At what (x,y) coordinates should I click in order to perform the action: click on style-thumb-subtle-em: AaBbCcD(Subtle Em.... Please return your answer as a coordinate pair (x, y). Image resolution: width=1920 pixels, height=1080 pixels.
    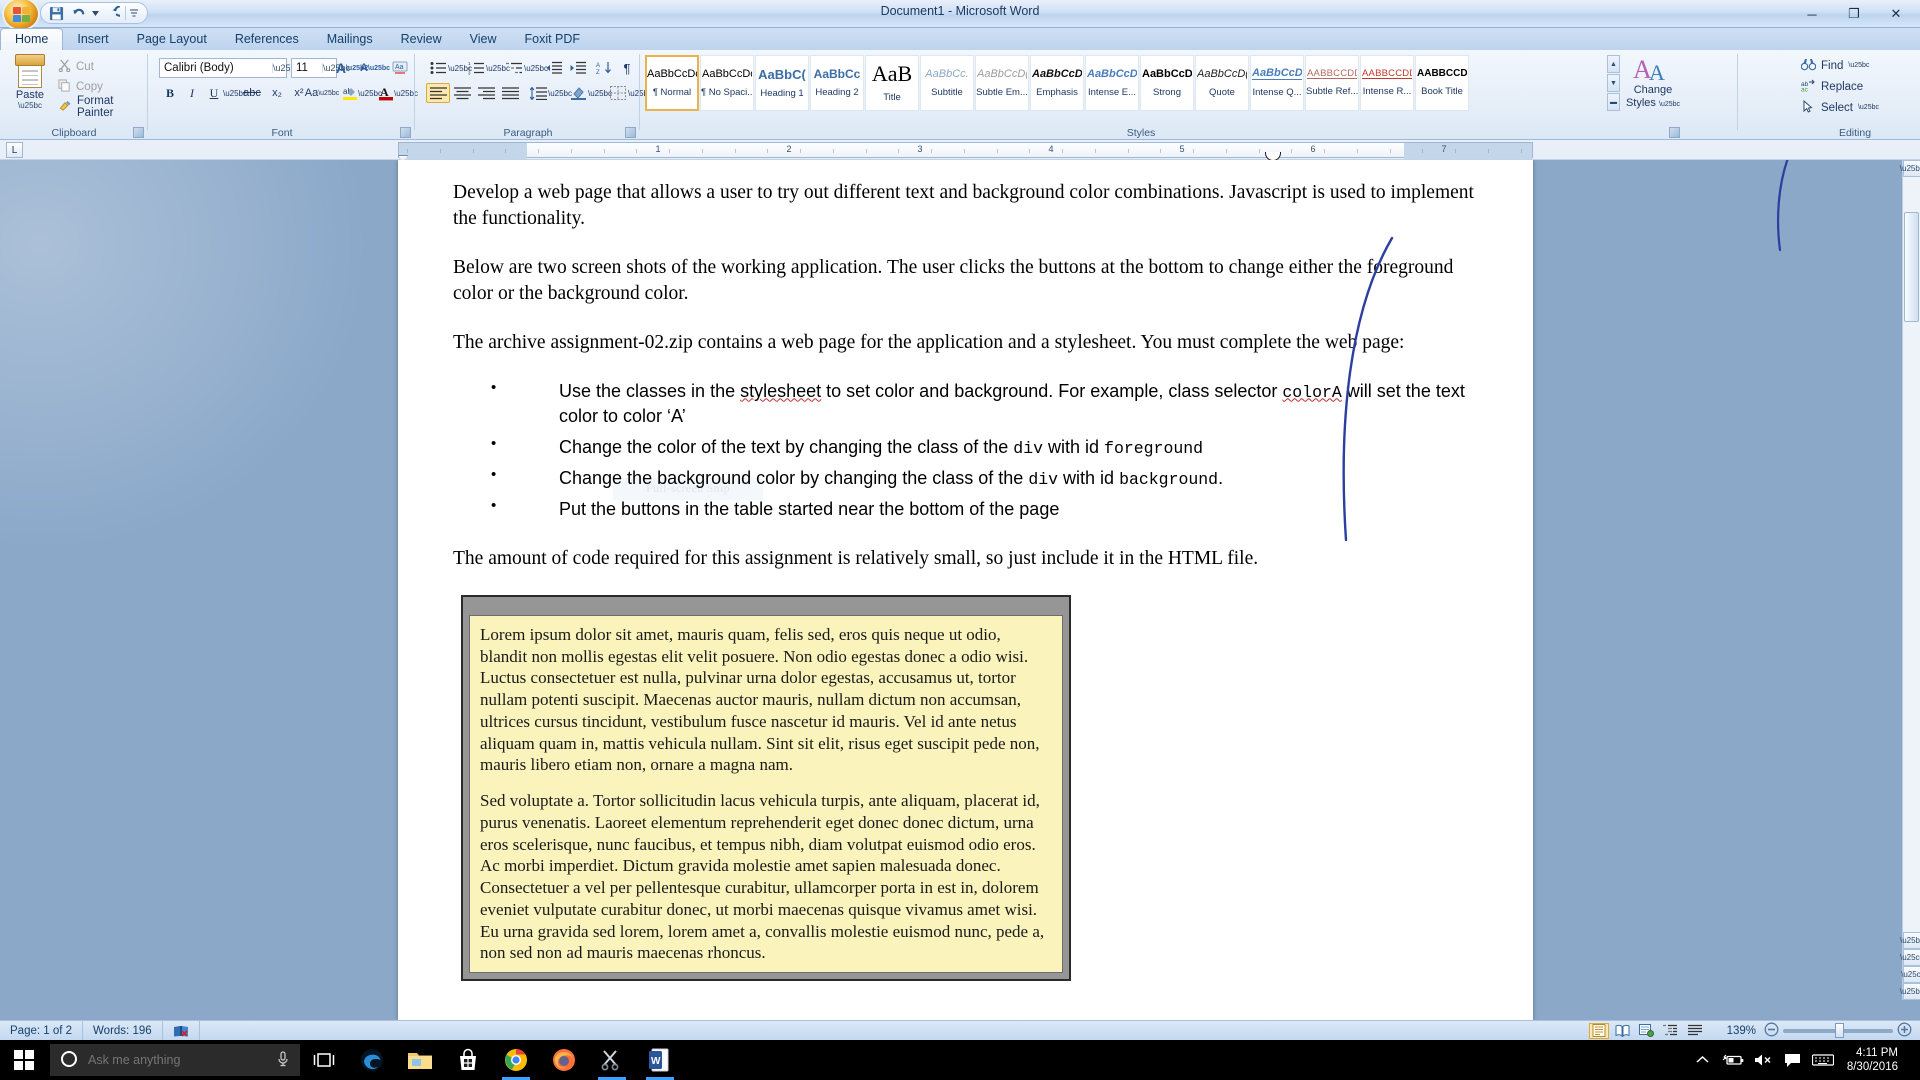
    Looking at the image, I should click on (1002, 83).